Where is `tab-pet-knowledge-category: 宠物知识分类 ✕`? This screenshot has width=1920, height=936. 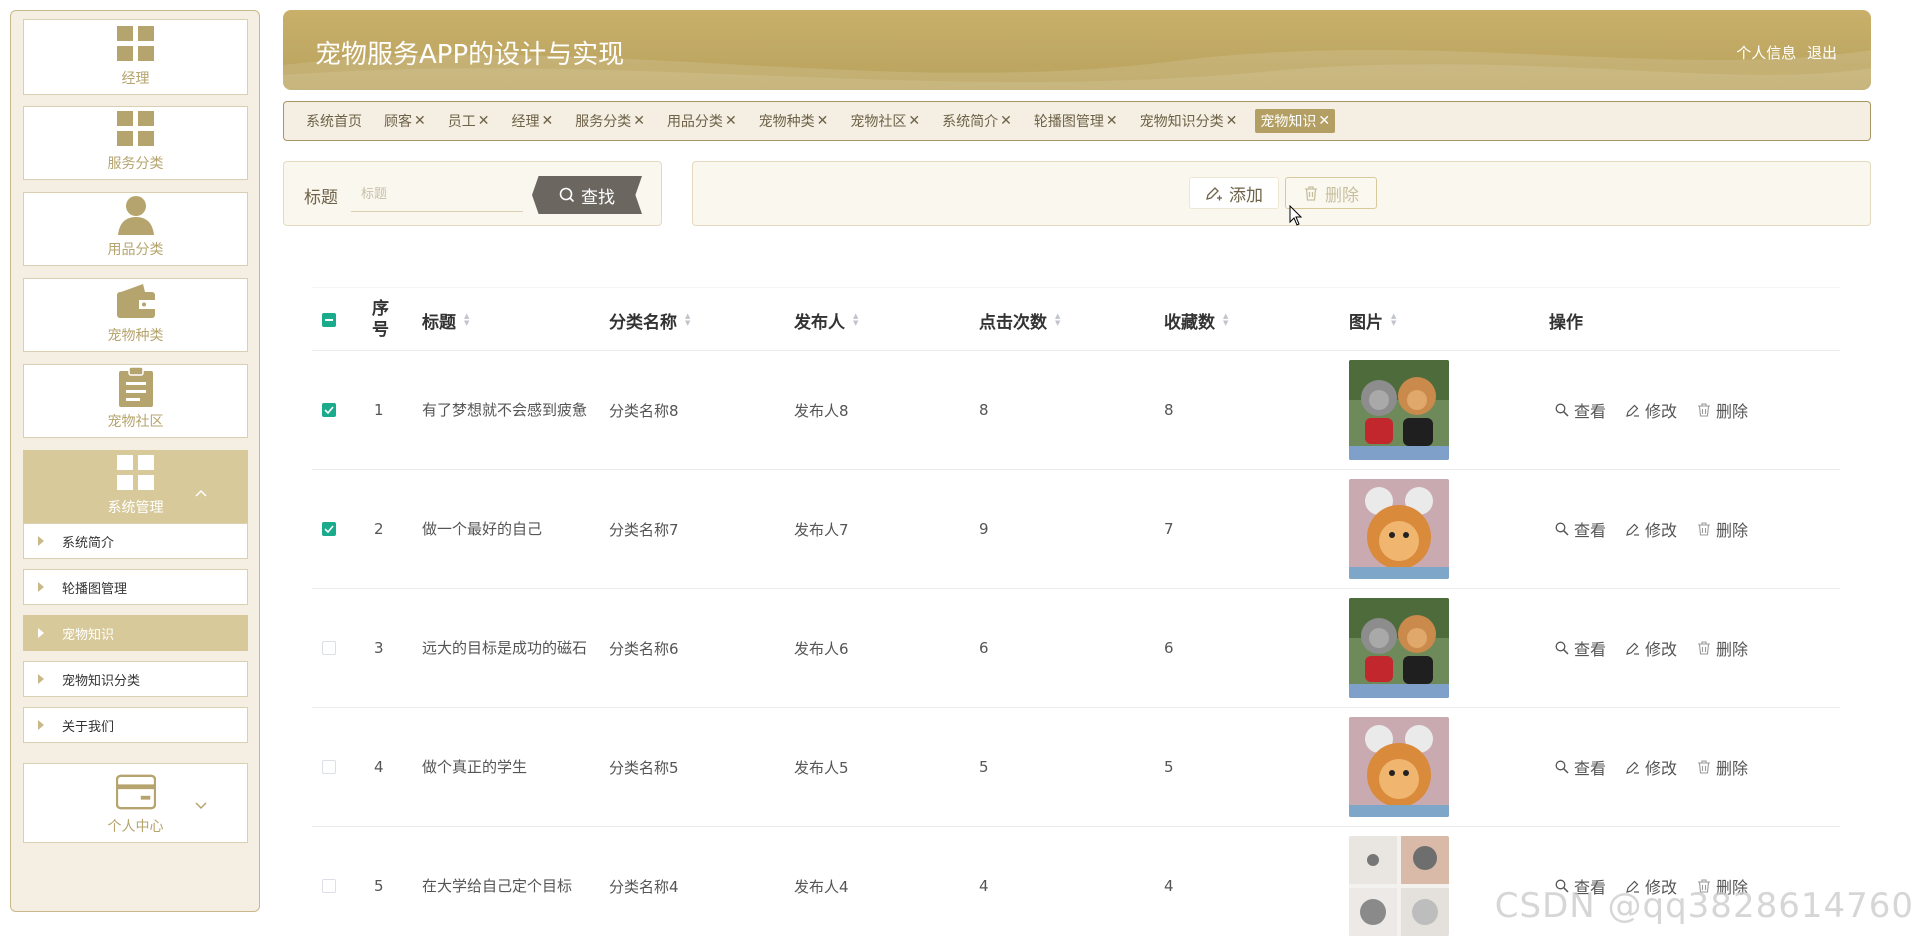 tab-pet-knowledge-category: 宠物知识分类 ✕ is located at coordinates (1189, 121).